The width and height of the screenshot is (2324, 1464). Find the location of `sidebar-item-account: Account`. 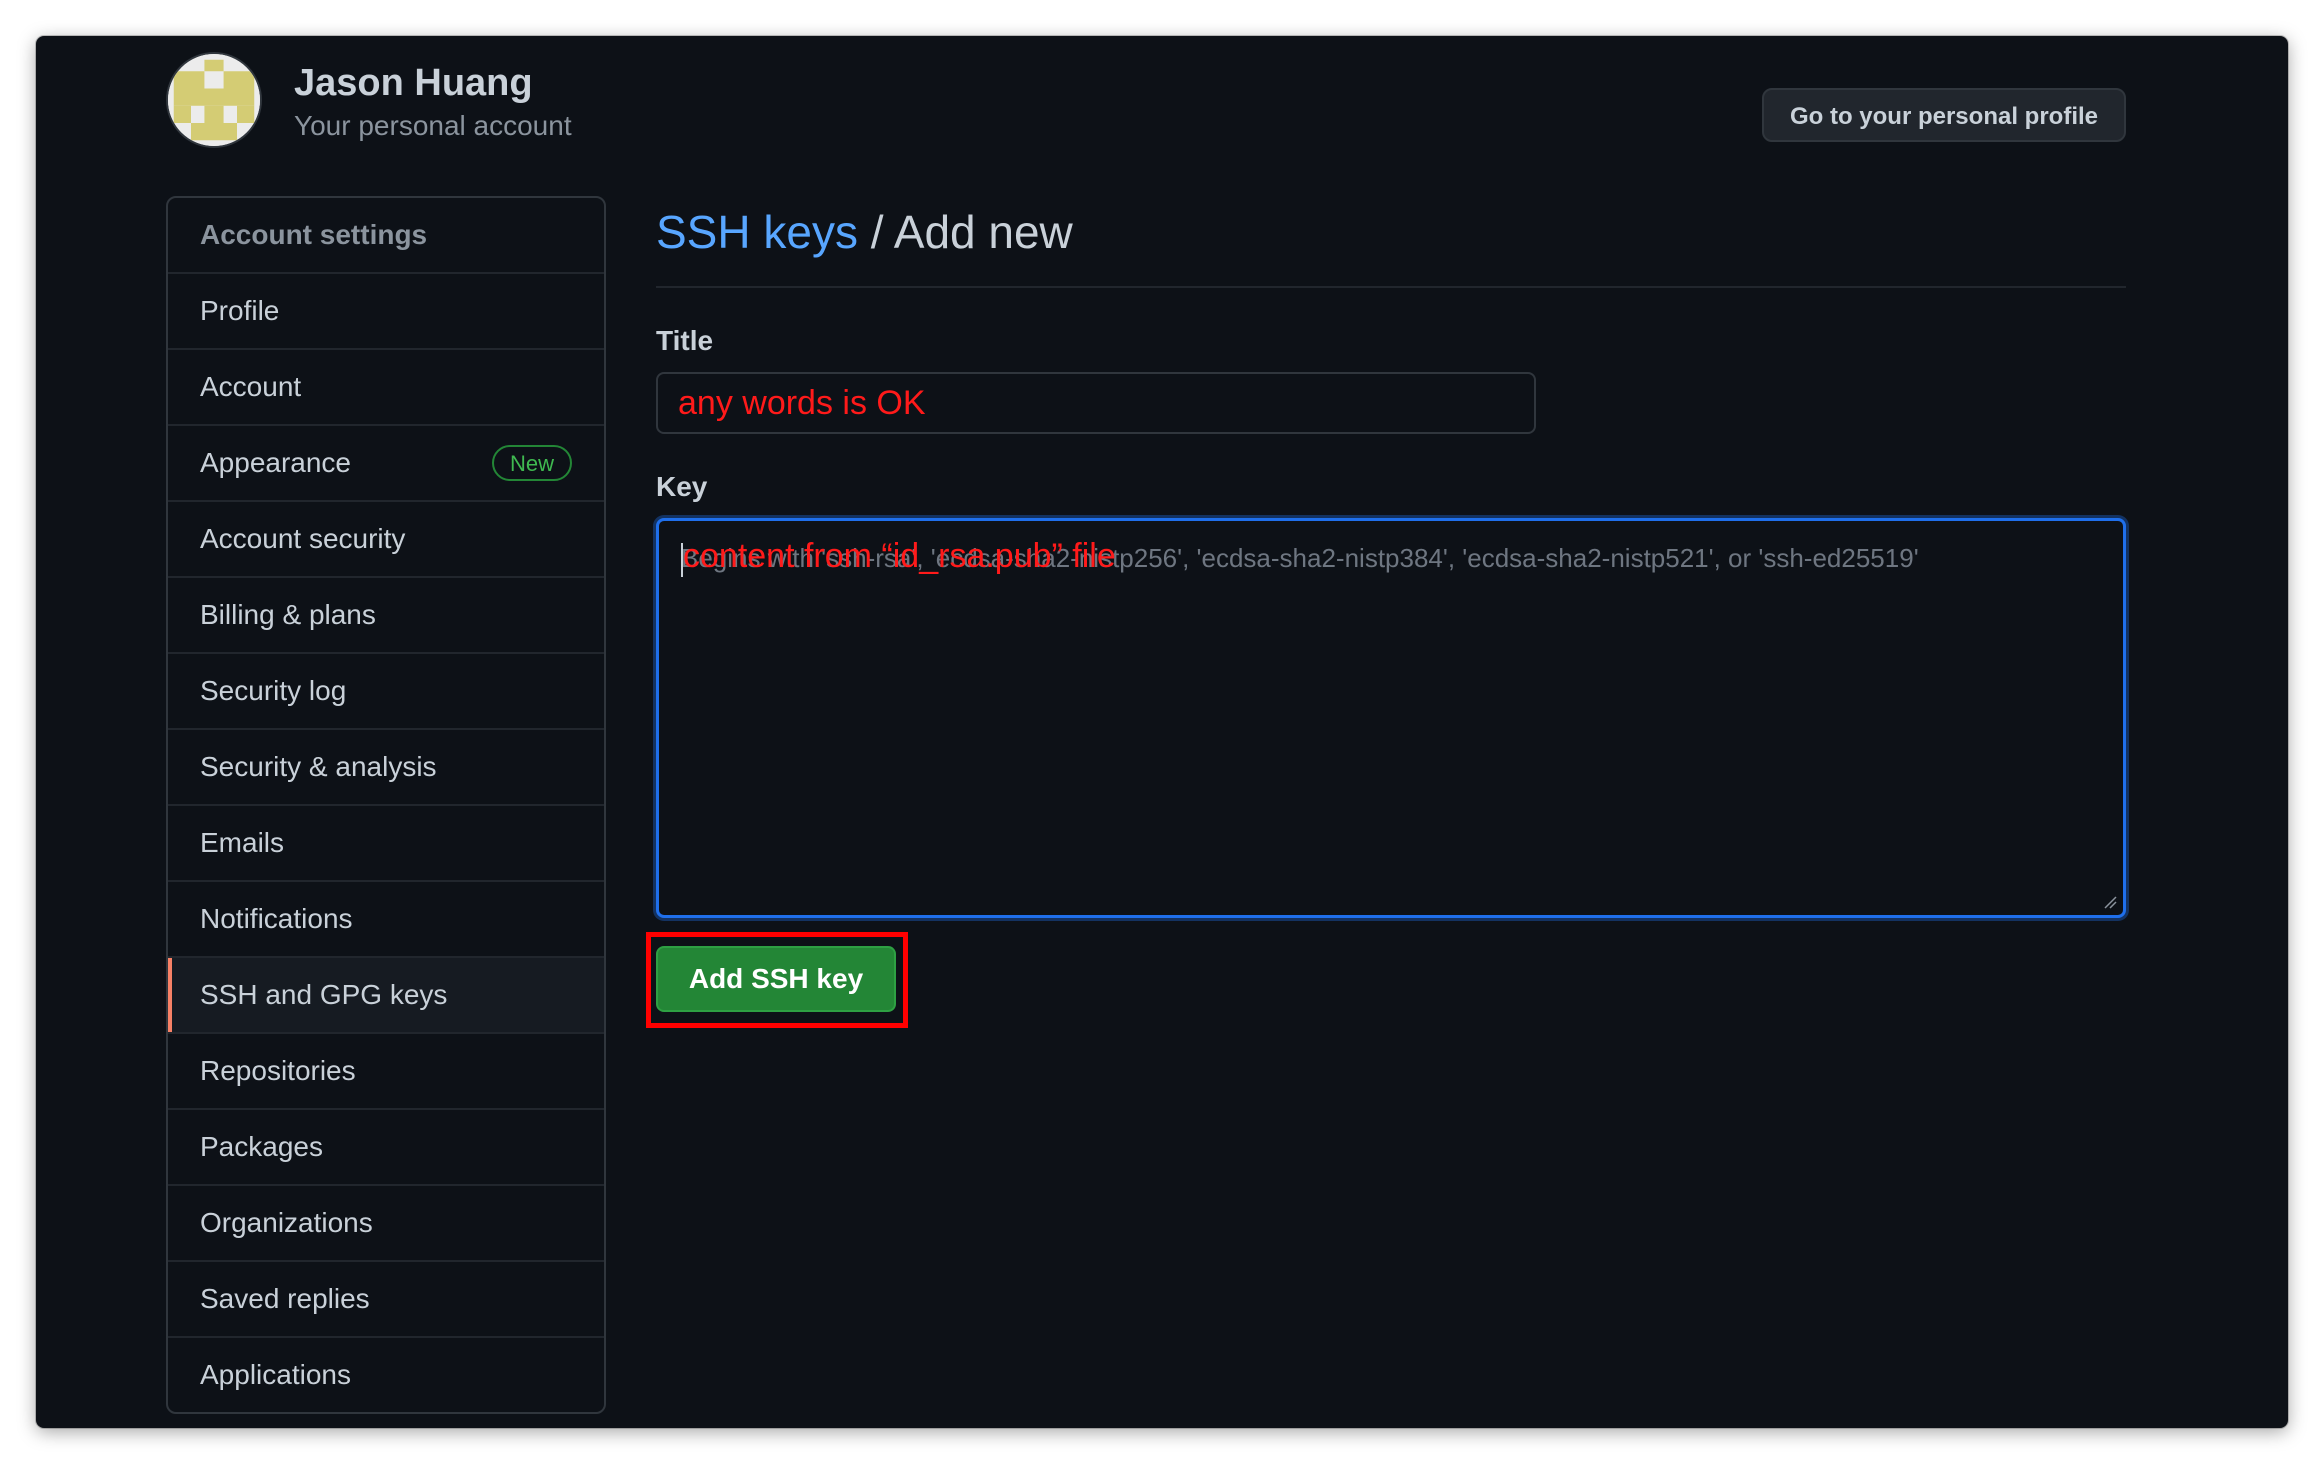

sidebar-item-account: Account is located at coordinates (386, 388).